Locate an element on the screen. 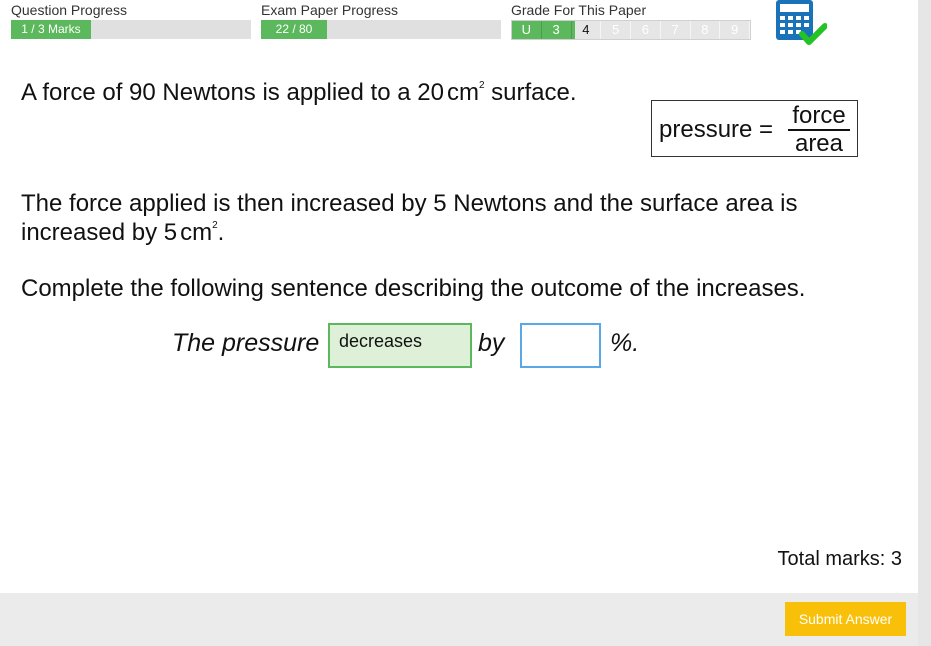  submit-answer-button: Submit Answer is located at coordinates (845, 619).